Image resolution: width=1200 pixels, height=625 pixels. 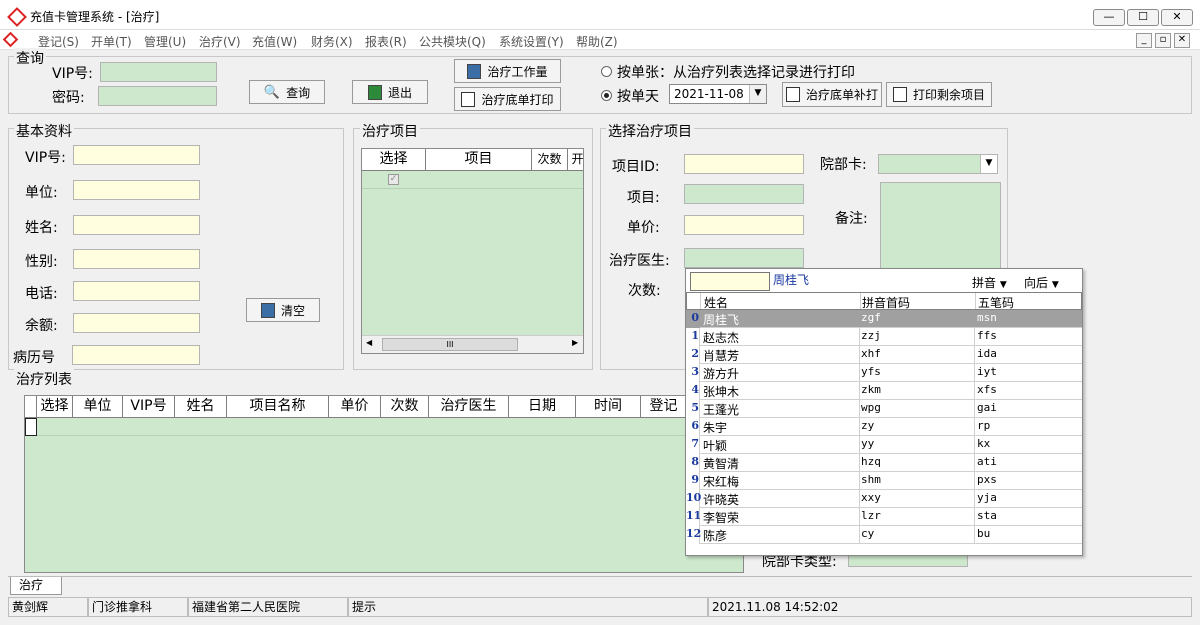 What do you see at coordinates (157, 96) in the screenshot?
I see `password-input` at bounding box center [157, 96].